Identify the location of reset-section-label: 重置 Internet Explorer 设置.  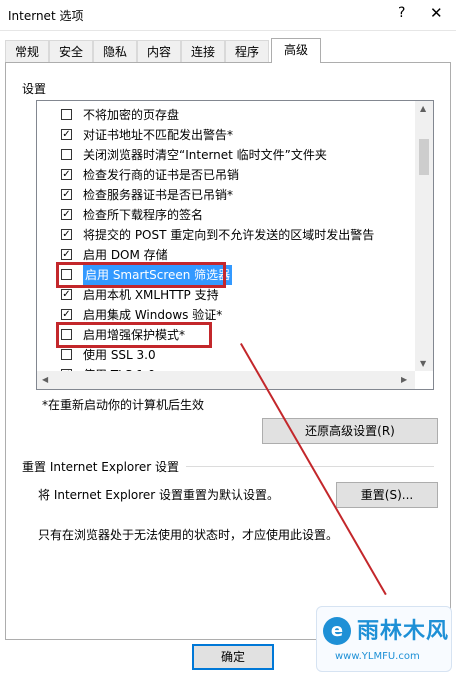
(101, 467).